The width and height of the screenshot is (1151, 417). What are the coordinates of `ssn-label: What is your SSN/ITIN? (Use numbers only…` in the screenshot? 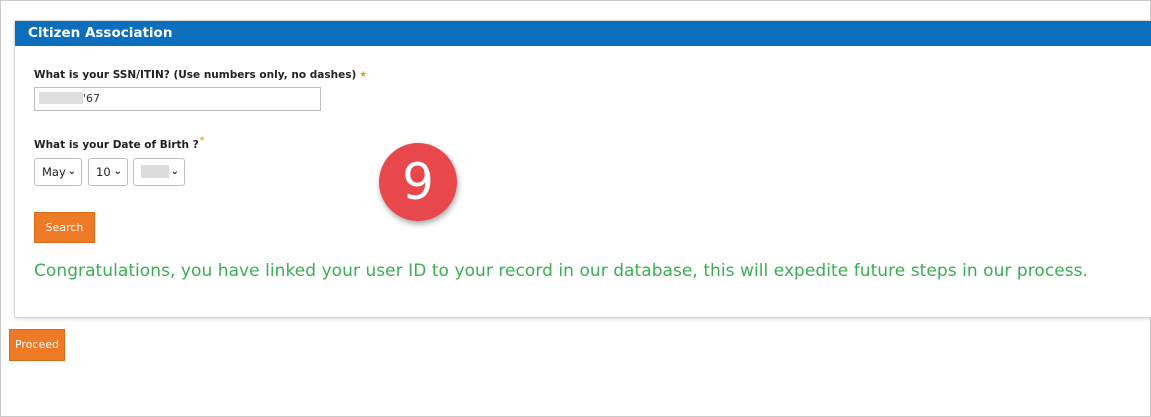 It's located at (200, 75).